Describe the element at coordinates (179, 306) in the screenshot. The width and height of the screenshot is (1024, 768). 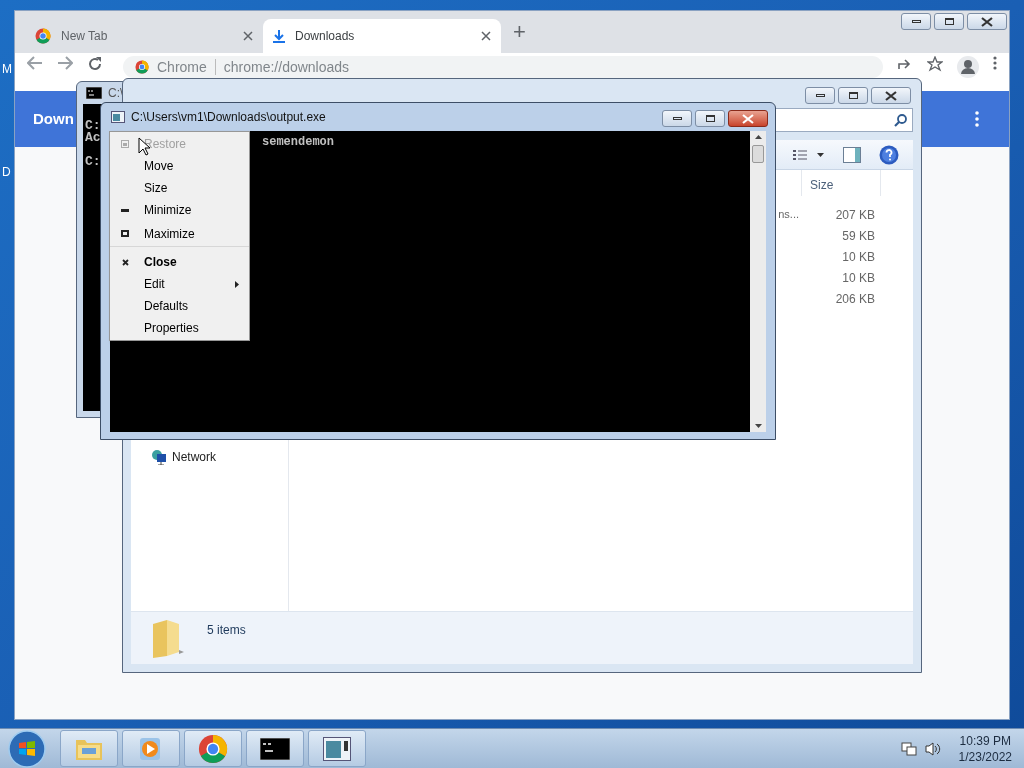
I see `menu-item: Defaults` at that location.